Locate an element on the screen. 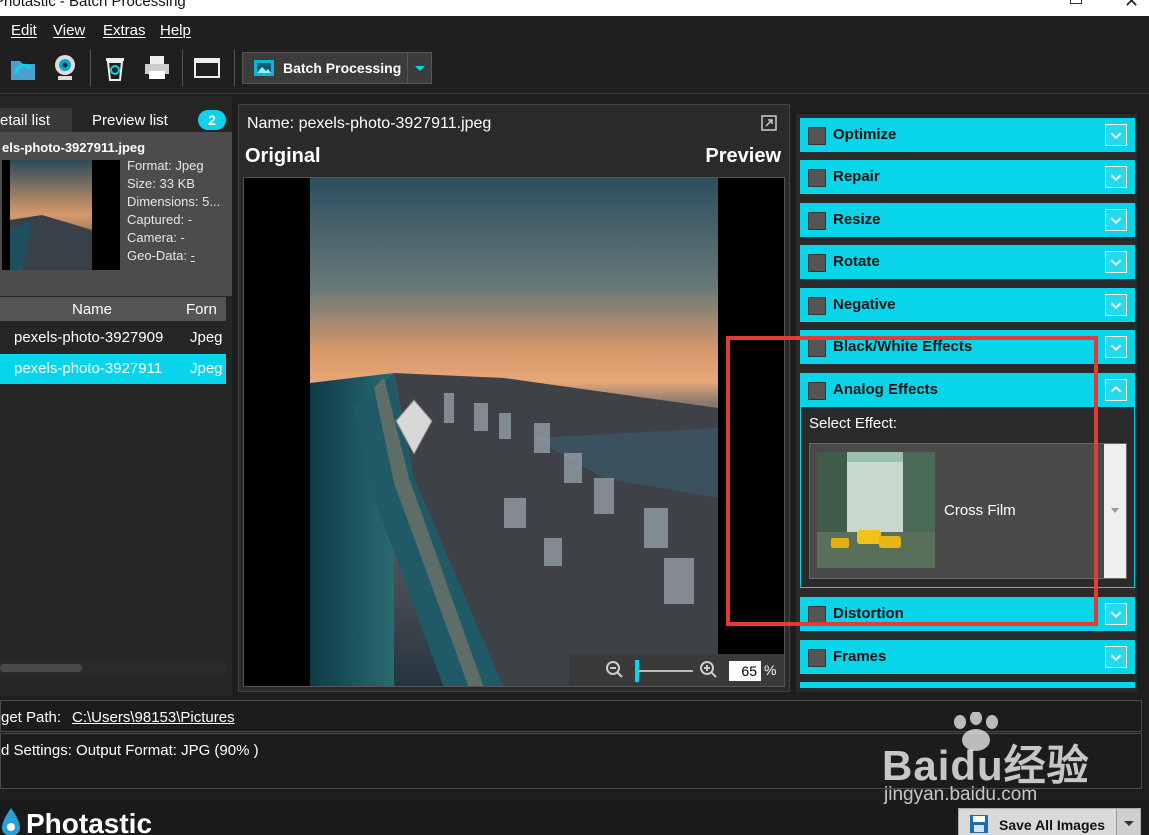 This screenshot has width=1149, height=835. settings-text: d Settings: Output Format: JPG (90% ) is located at coordinates (130, 750).